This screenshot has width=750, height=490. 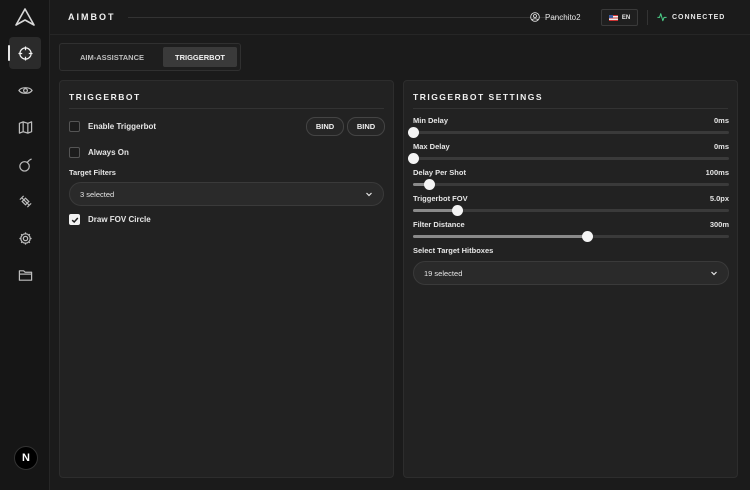 I want to click on slider-value: 300m, so click(x=719, y=224).